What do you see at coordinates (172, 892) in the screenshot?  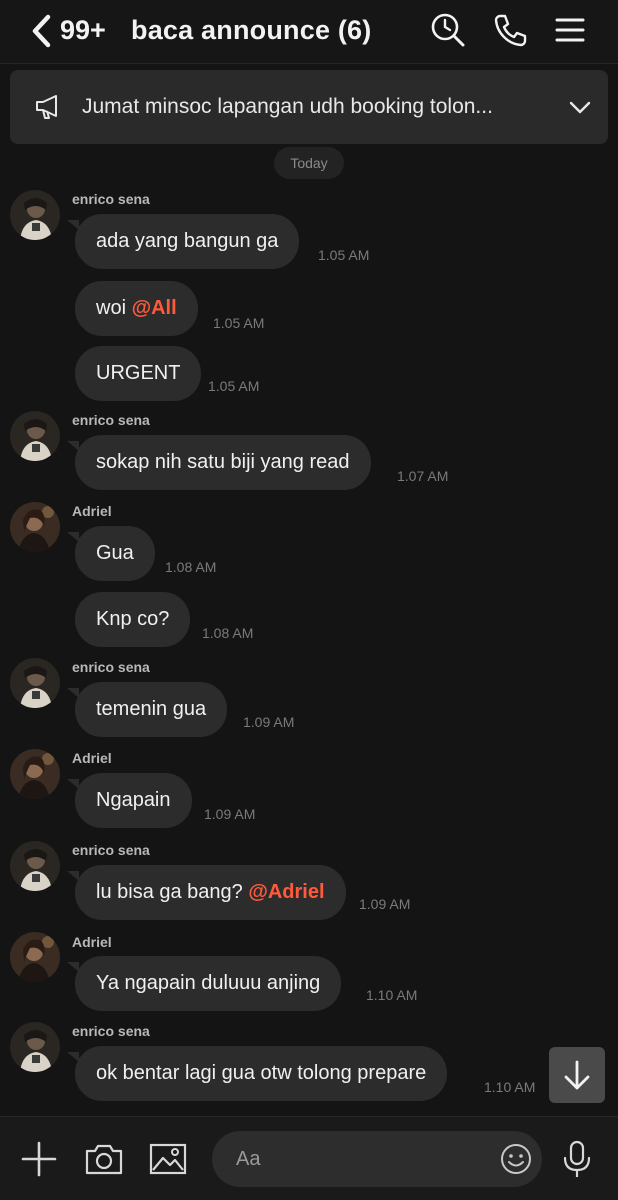 I see `message-text: lu bisa ga bang?` at bounding box center [172, 892].